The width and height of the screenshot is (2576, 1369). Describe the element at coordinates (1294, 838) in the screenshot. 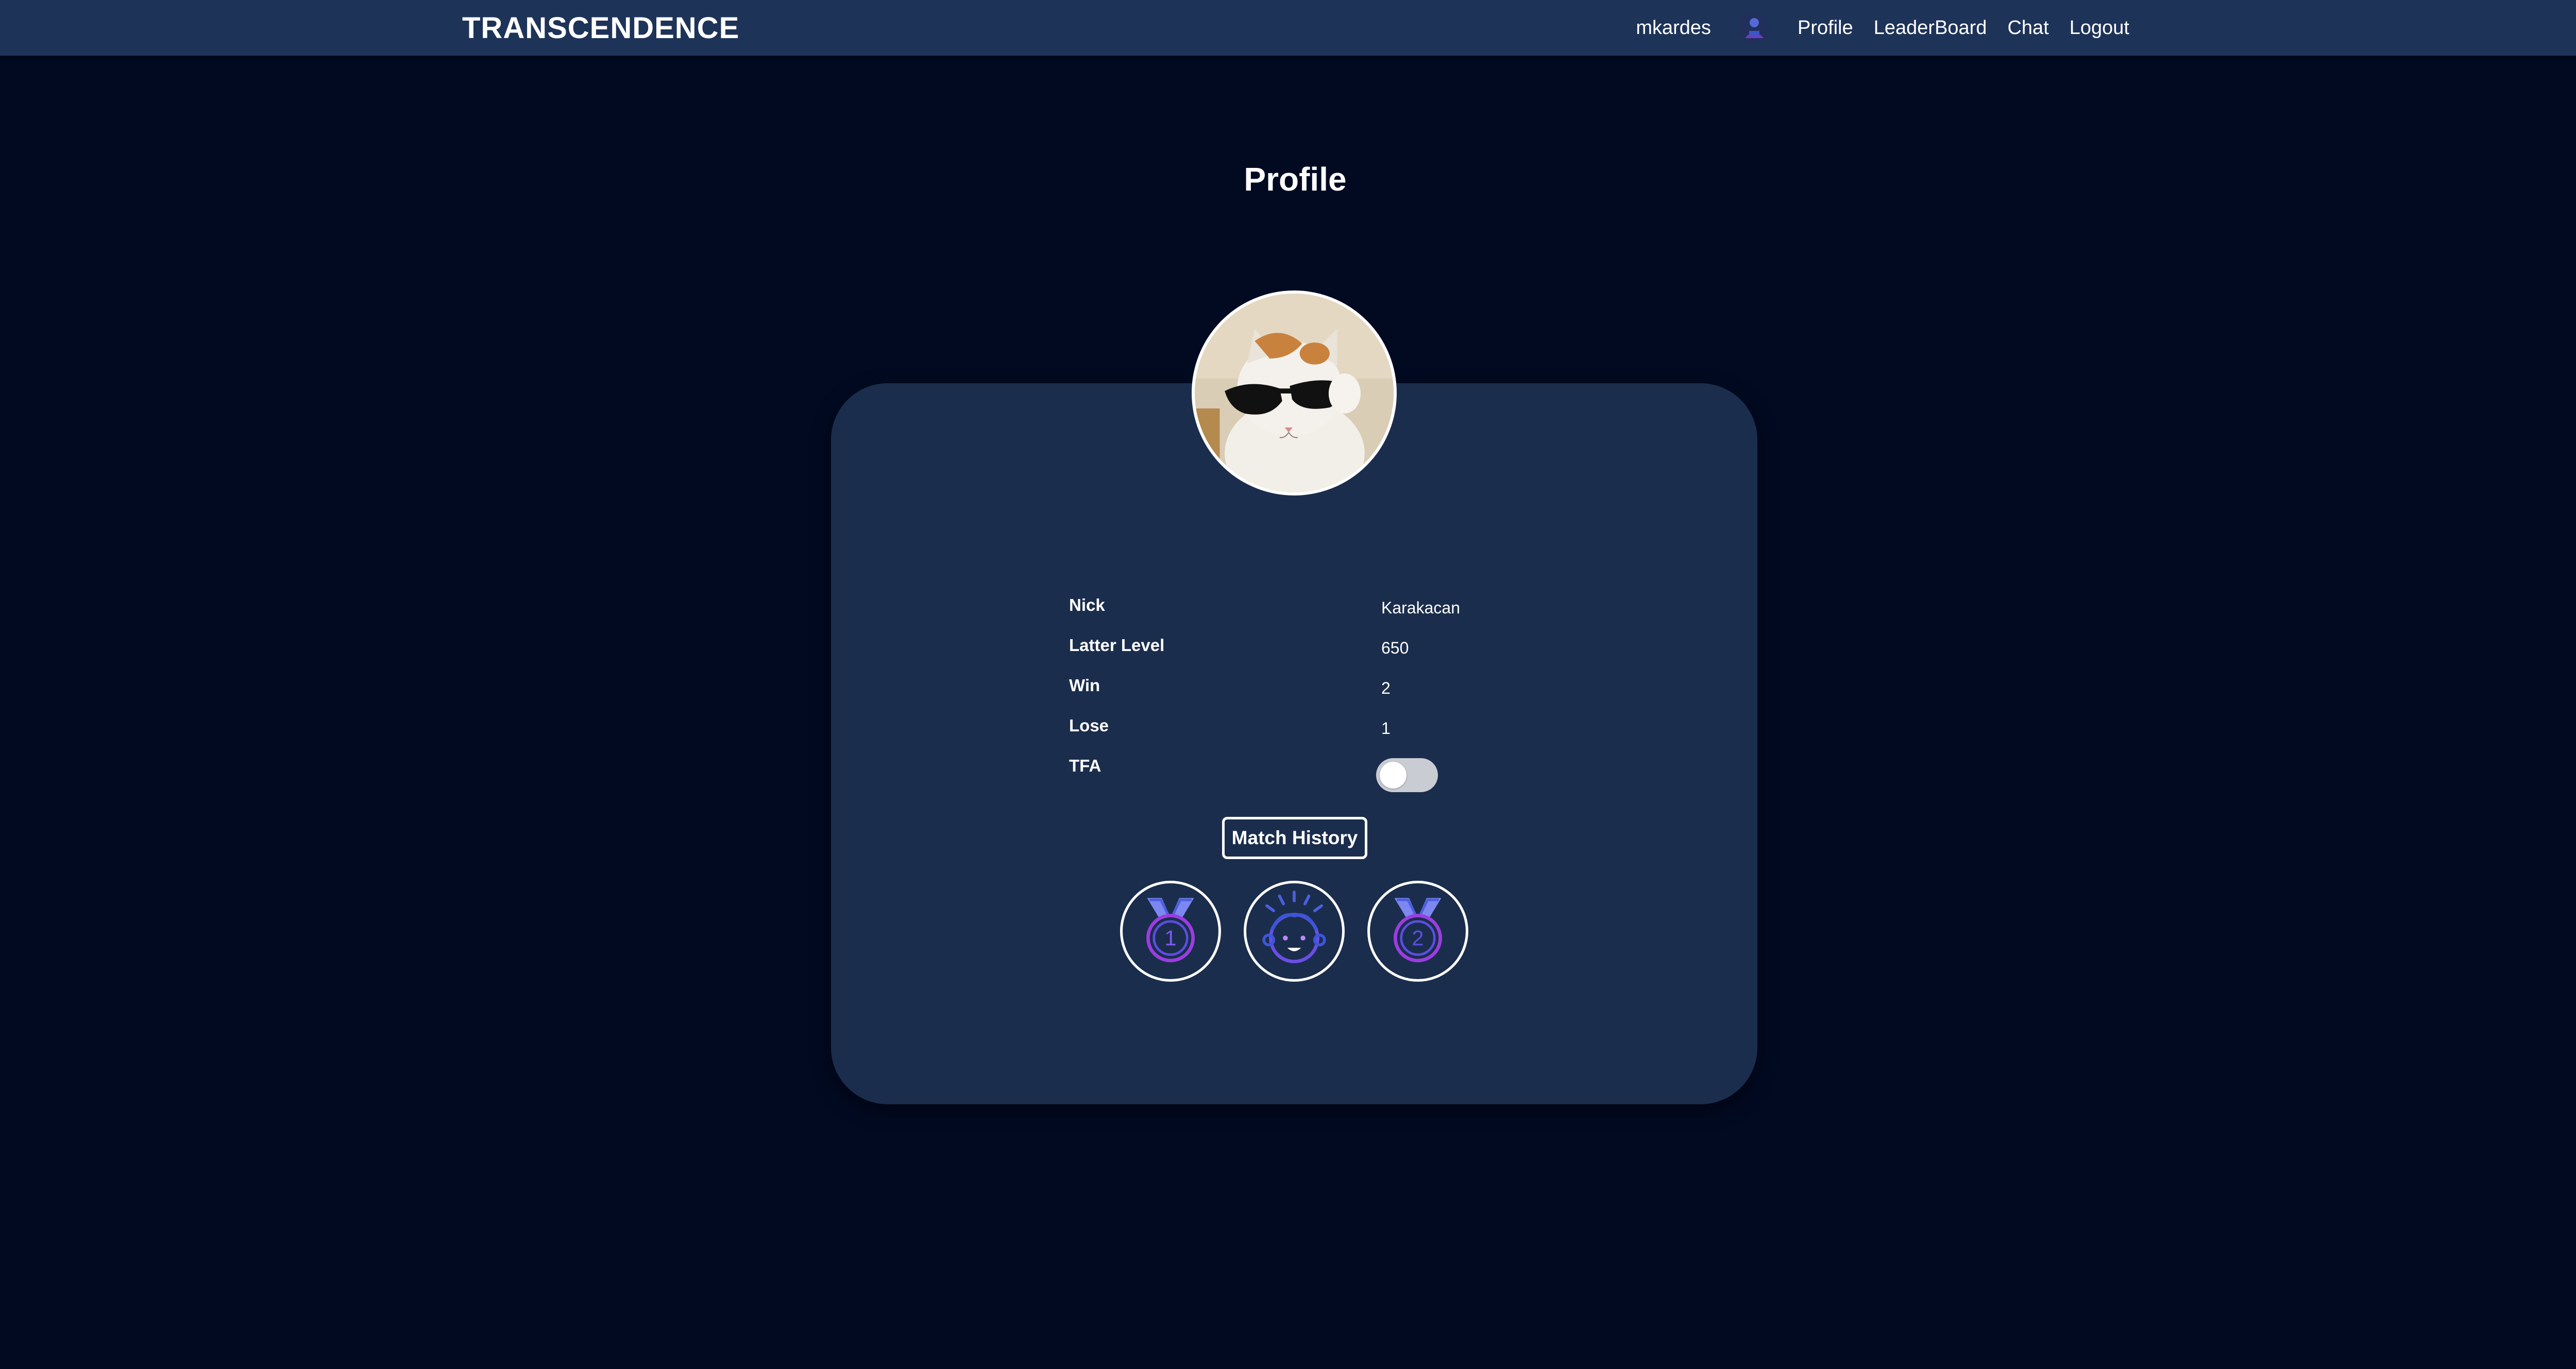

I see `match-history-button: Match History` at that location.